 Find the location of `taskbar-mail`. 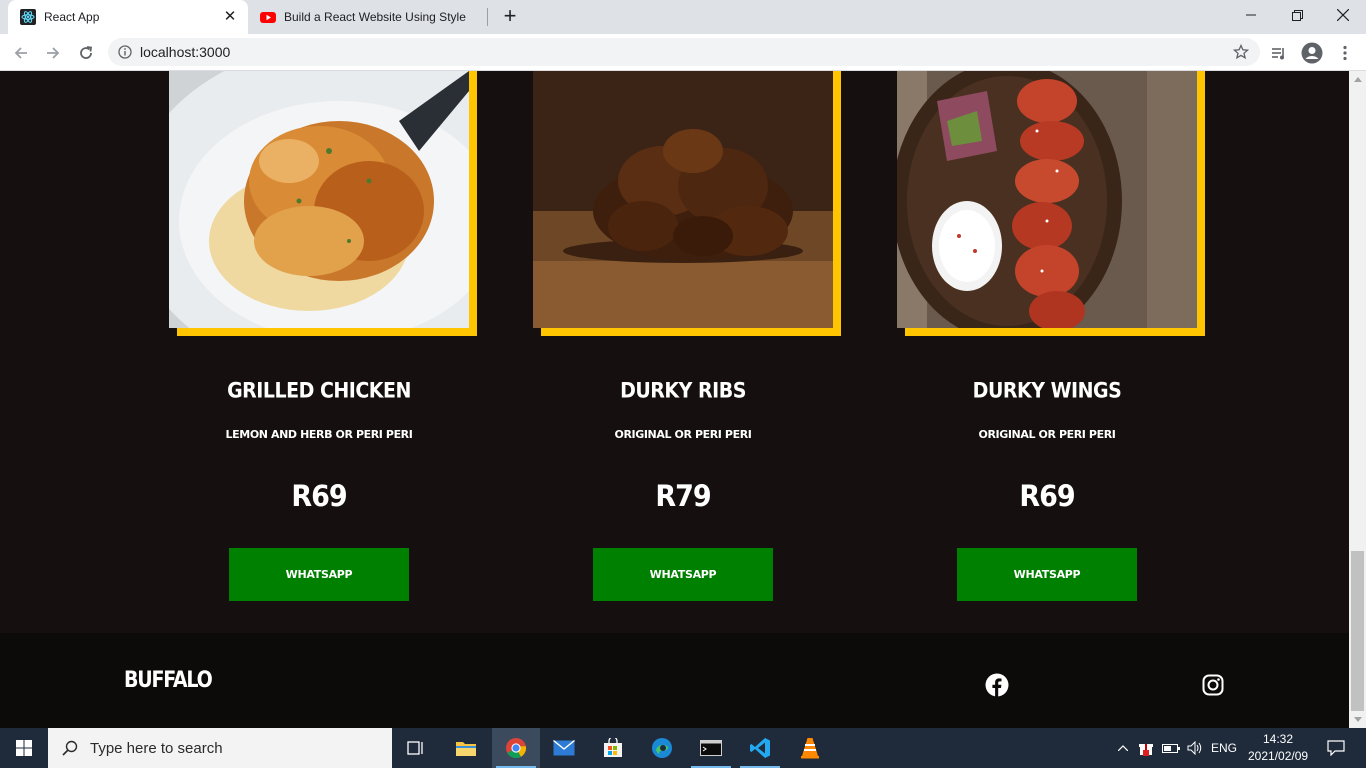

taskbar-mail is located at coordinates (564, 748).